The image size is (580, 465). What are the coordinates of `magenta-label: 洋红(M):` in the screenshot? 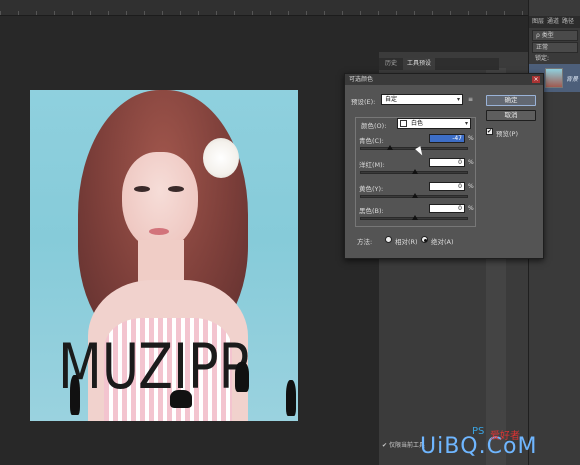 It's located at (372, 165).